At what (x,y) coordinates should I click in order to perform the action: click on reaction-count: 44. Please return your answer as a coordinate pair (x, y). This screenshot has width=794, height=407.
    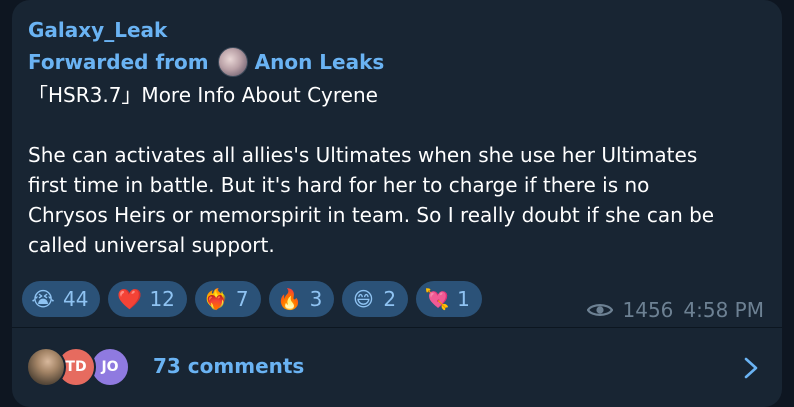
    Looking at the image, I should click on (76, 299).